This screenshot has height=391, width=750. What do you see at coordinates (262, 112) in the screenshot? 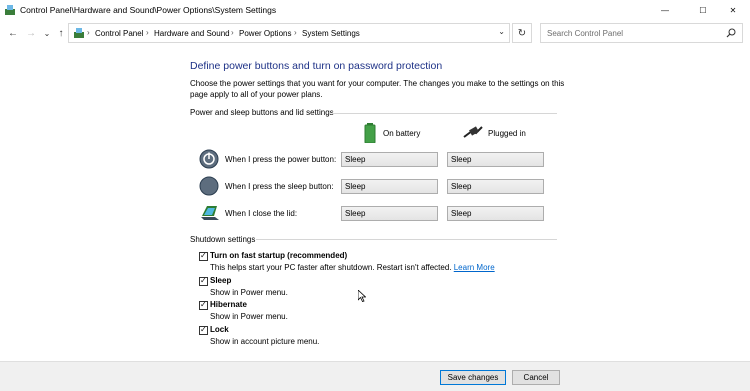
I see `power-section-title: Power and sleep buttons and lid settings` at bounding box center [262, 112].